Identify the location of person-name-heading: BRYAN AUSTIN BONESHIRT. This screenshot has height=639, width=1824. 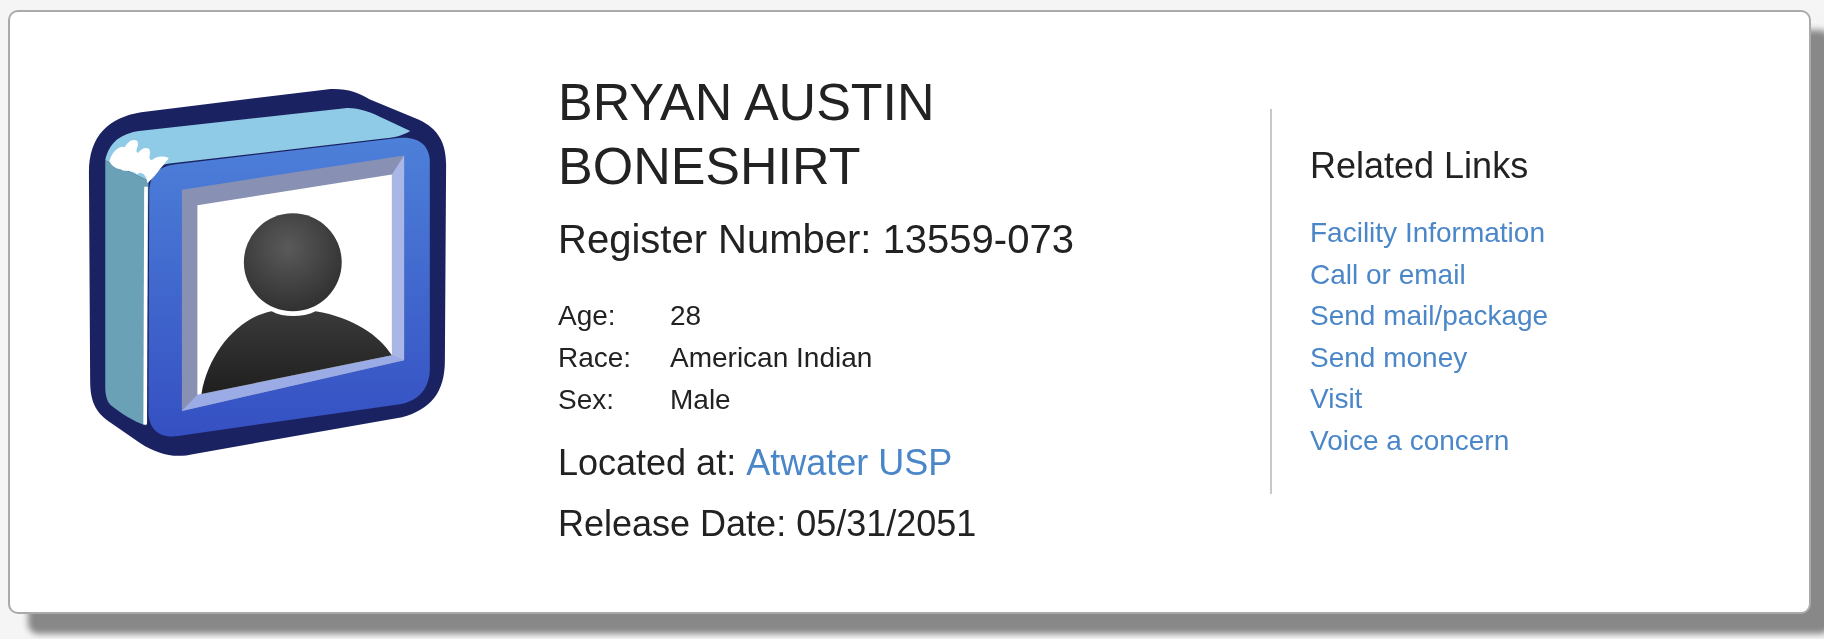
(747, 134).